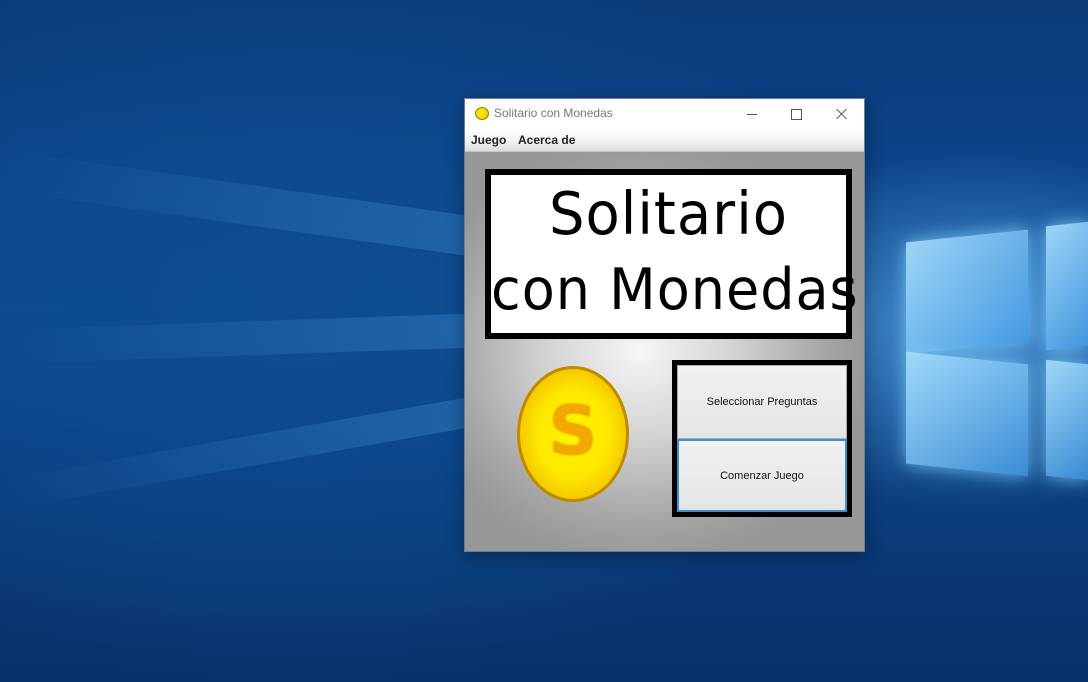  What do you see at coordinates (668, 214) in the screenshot?
I see `banner-line-1: Solitario` at bounding box center [668, 214].